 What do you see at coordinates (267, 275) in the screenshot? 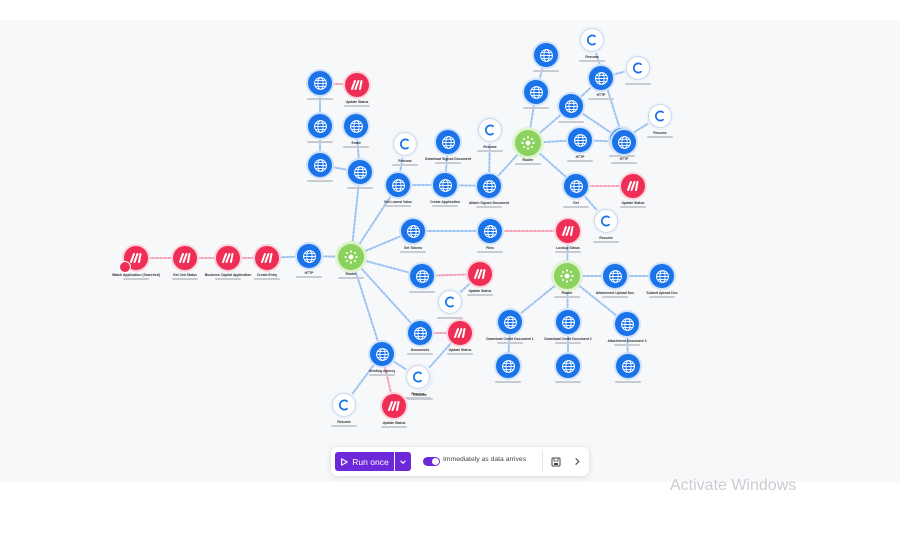
I see `module-label: Create Entry` at bounding box center [267, 275].